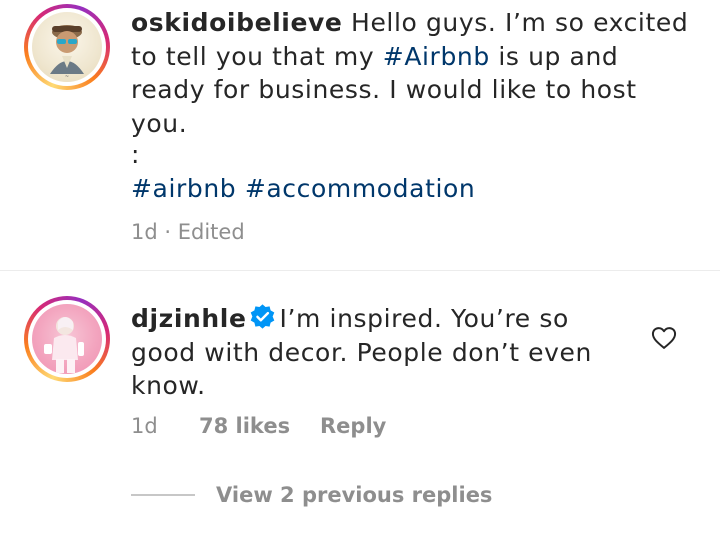 This screenshot has height=547, width=720. I want to click on verified-badge-icon, so click(262, 316).